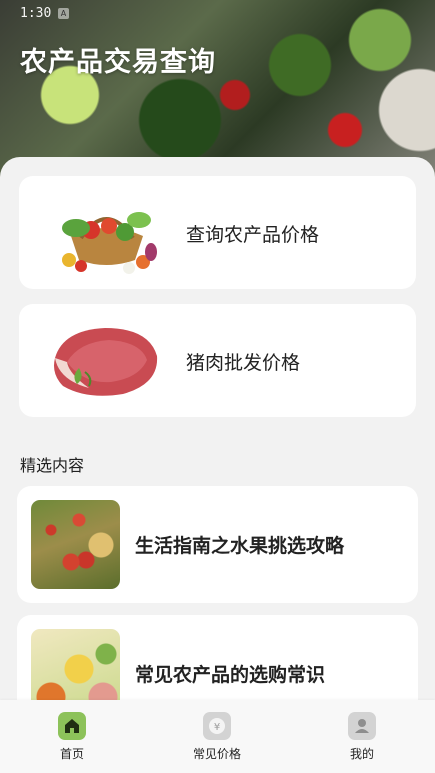 Image resolution: width=435 pixels, height=773 pixels. I want to click on yuan-icon: ¥, so click(217, 726).